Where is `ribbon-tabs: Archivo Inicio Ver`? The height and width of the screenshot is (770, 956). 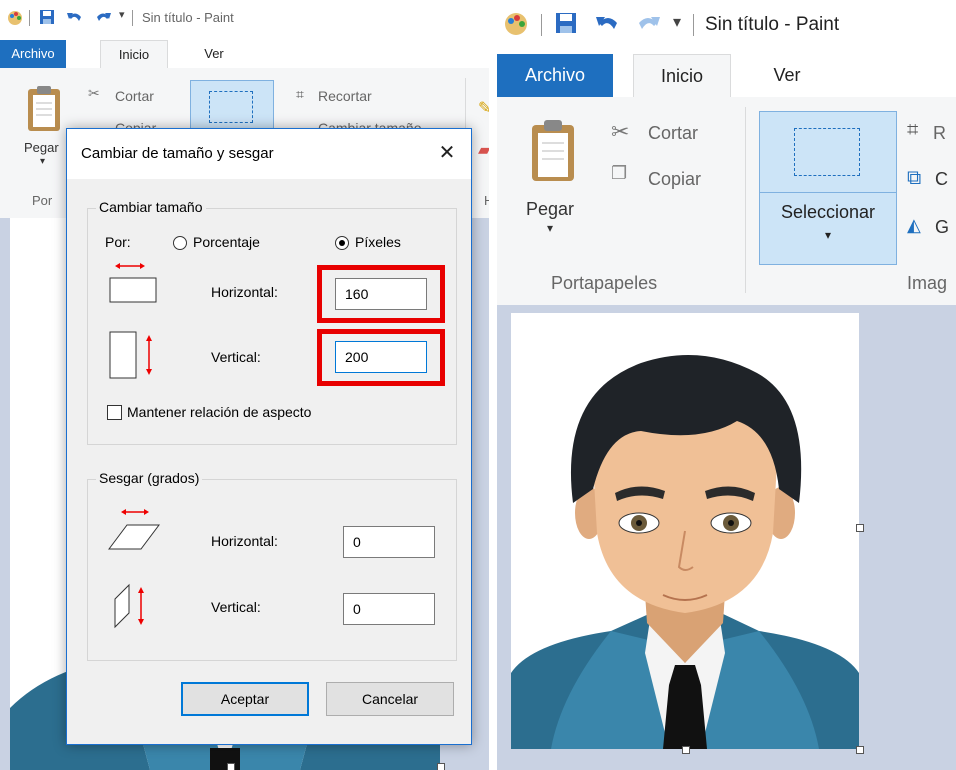 ribbon-tabs: Archivo Inicio Ver is located at coordinates (244, 54).